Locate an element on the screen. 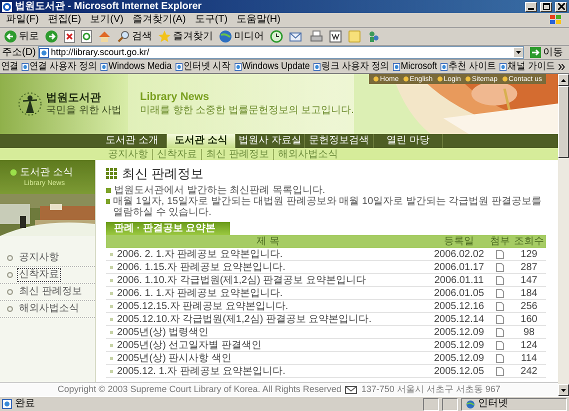 Image resolution: width=569 pixels, height=411 pixels. scroll-thumb is located at coordinates (563, 122).